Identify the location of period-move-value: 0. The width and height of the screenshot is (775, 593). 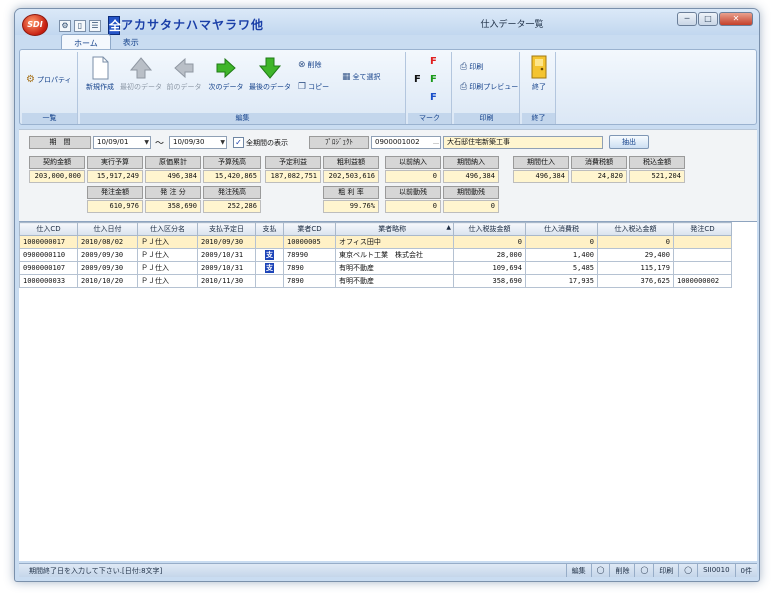
(471, 206).